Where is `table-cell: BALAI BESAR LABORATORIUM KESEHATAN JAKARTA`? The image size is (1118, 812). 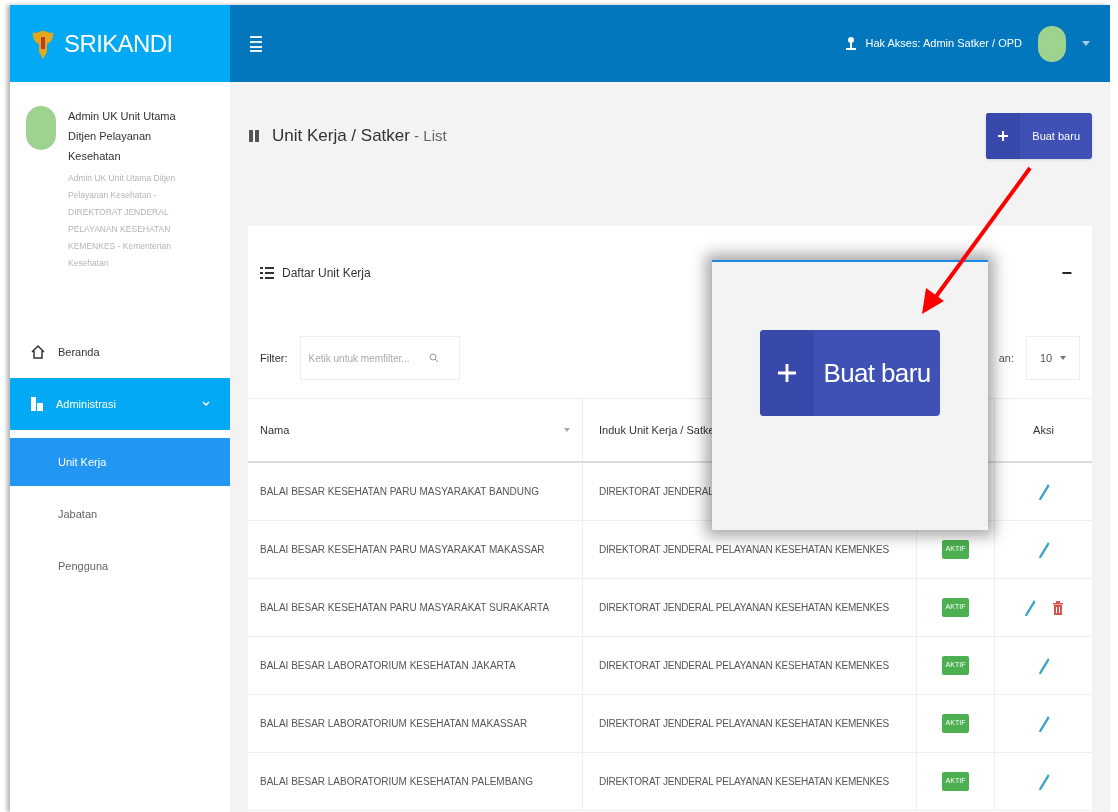 table-cell: BALAI BESAR LABORATORIUM KESEHATAN JAKARTA is located at coordinates (415, 665).